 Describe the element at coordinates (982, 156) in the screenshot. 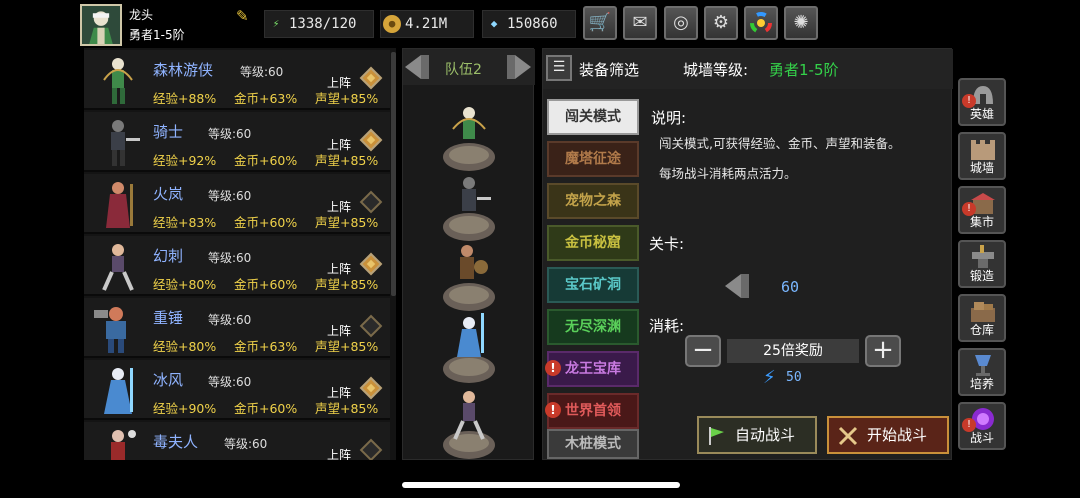

I see `side-item-wall: 城墙` at that location.